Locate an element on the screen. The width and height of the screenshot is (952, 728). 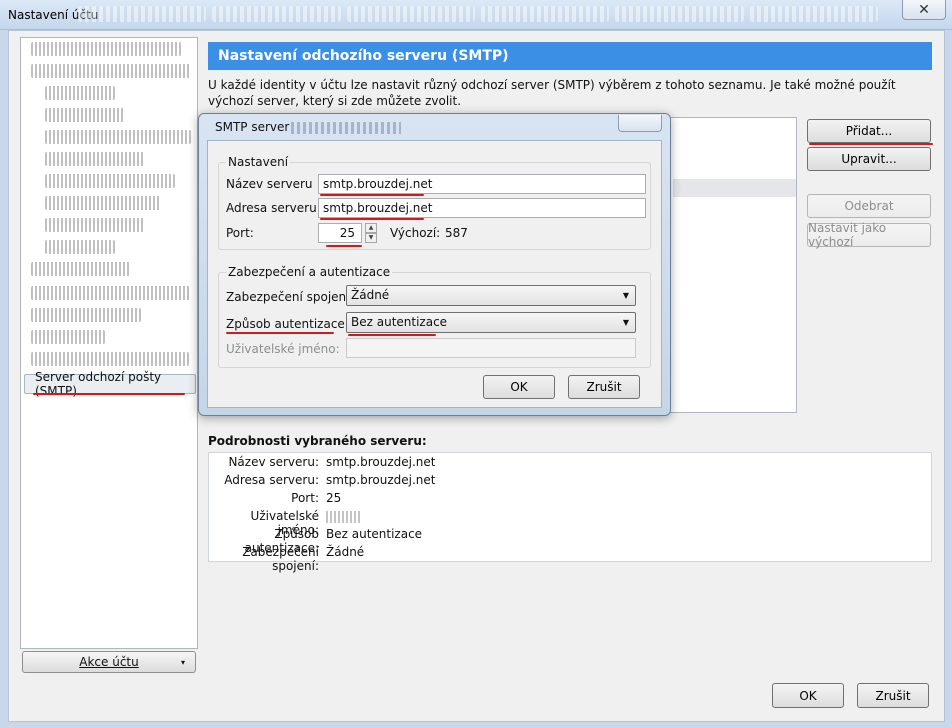
port-spinner: ▲ ▼ is located at coordinates (371, 233).